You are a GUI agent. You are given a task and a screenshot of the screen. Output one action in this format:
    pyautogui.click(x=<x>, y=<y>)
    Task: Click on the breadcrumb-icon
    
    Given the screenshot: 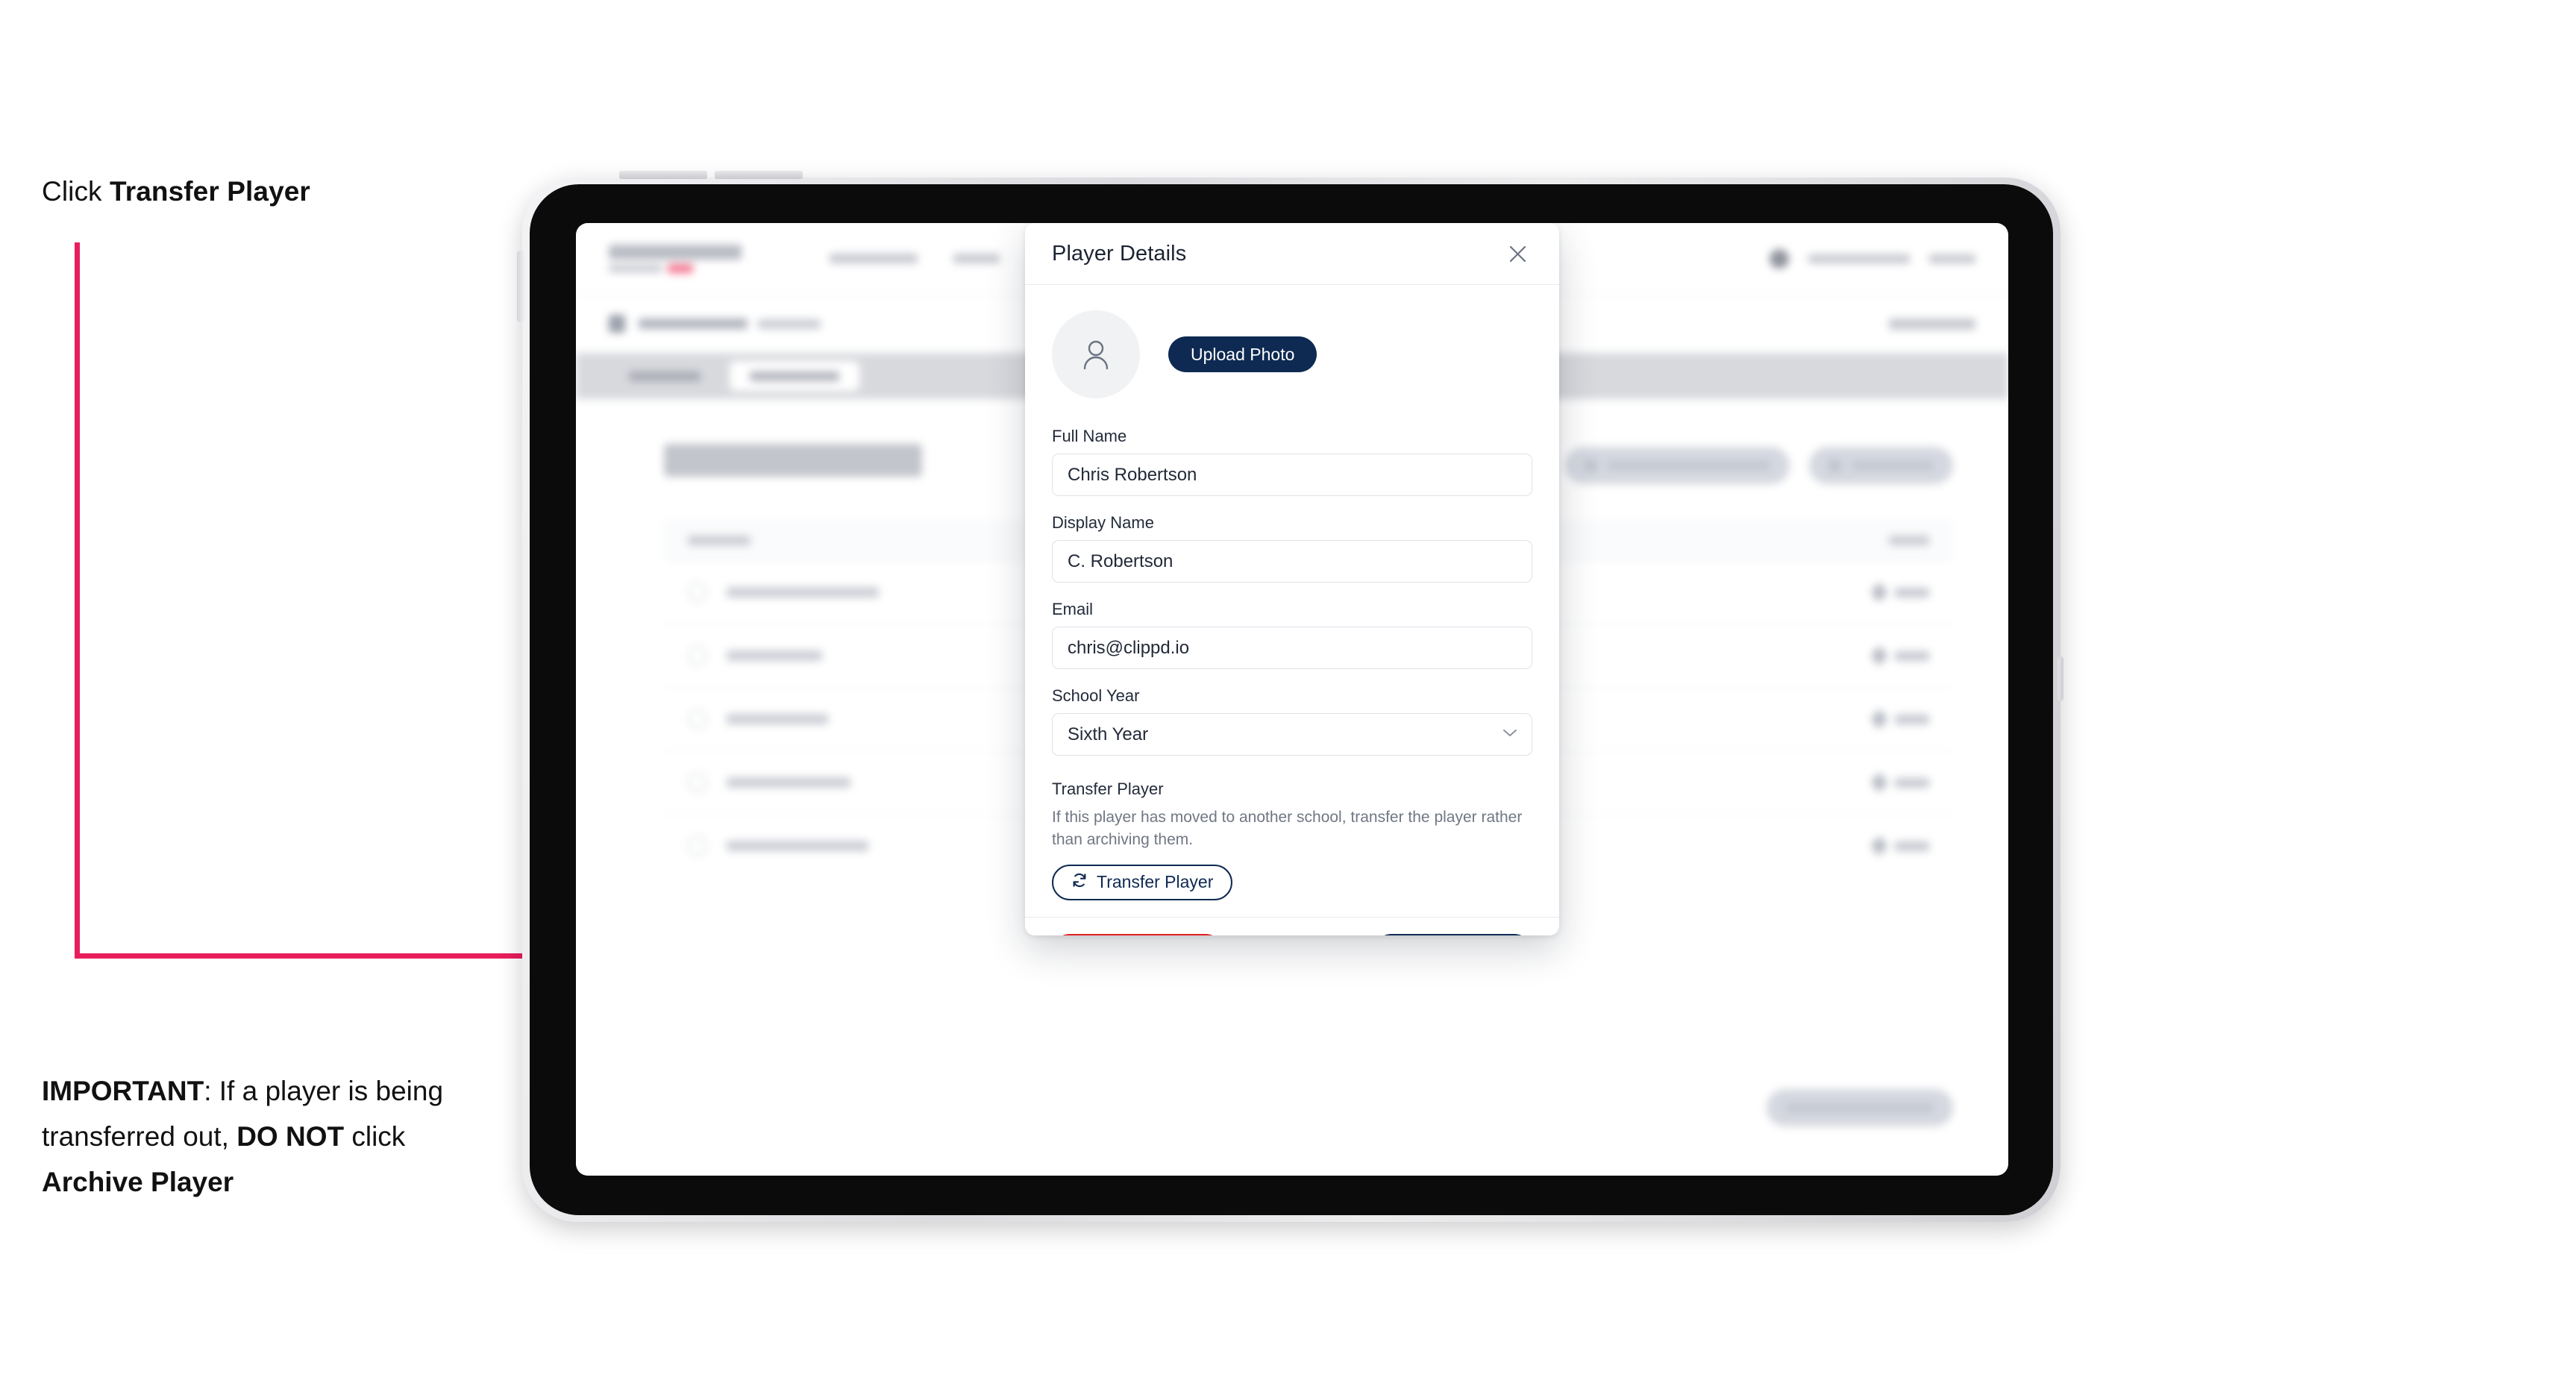 What is the action you would take?
    pyautogui.click(x=617, y=324)
    